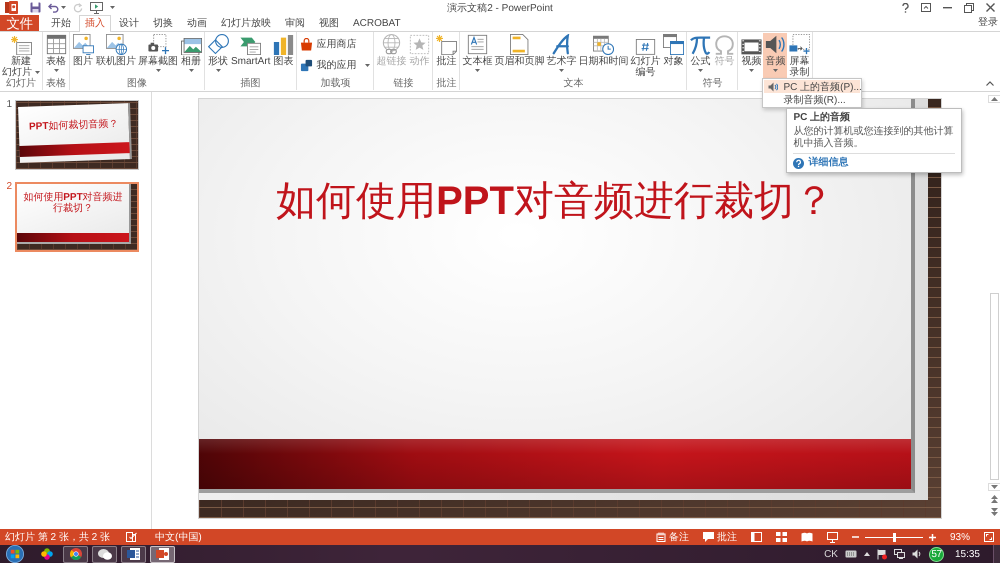 Image resolution: width=1000 pixels, height=563 pixels. Describe the element at coordinates (129, 23) in the screenshot. I see `ribbon-tab: 设计` at that location.